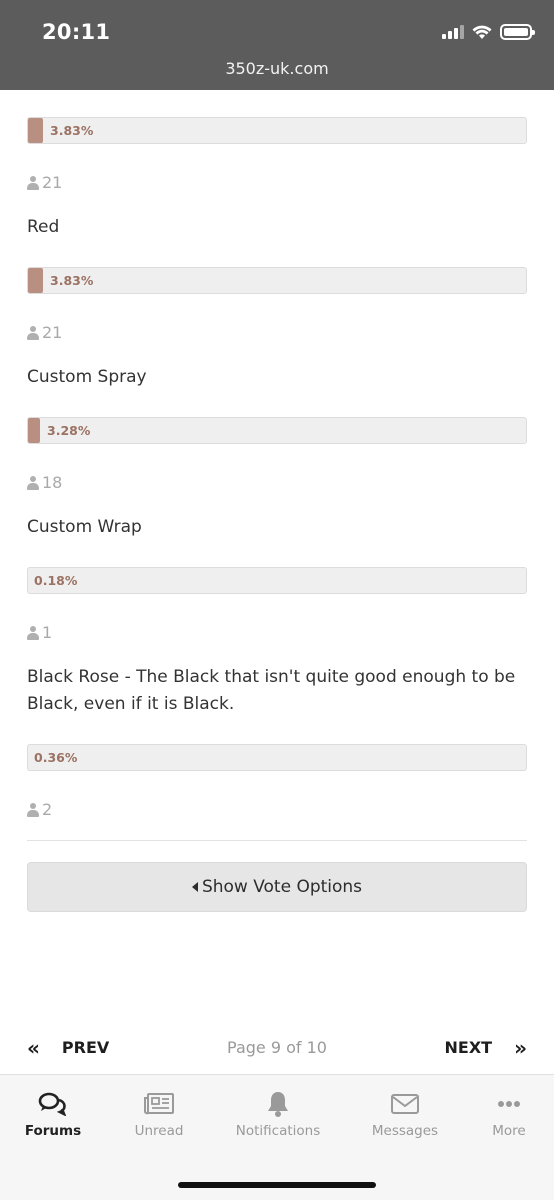 This screenshot has width=554, height=1200. What do you see at coordinates (468, 1047) in the screenshot?
I see `next-label: NEXT` at bounding box center [468, 1047].